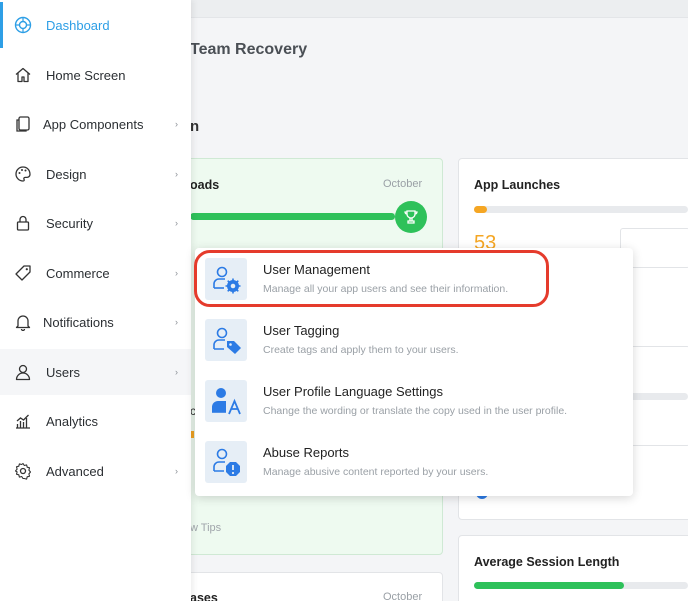 The width and height of the screenshot is (688, 601). What do you see at coordinates (581, 209) in the screenshot?
I see `app-launches-progress-bar` at bounding box center [581, 209].